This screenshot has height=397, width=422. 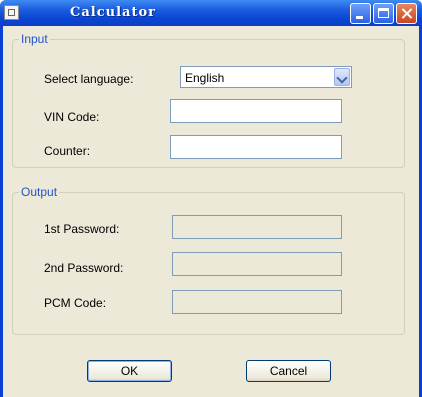 What do you see at coordinates (406, 13) in the screenshot?
I see `close-icon` at bounding box center [406, 13].